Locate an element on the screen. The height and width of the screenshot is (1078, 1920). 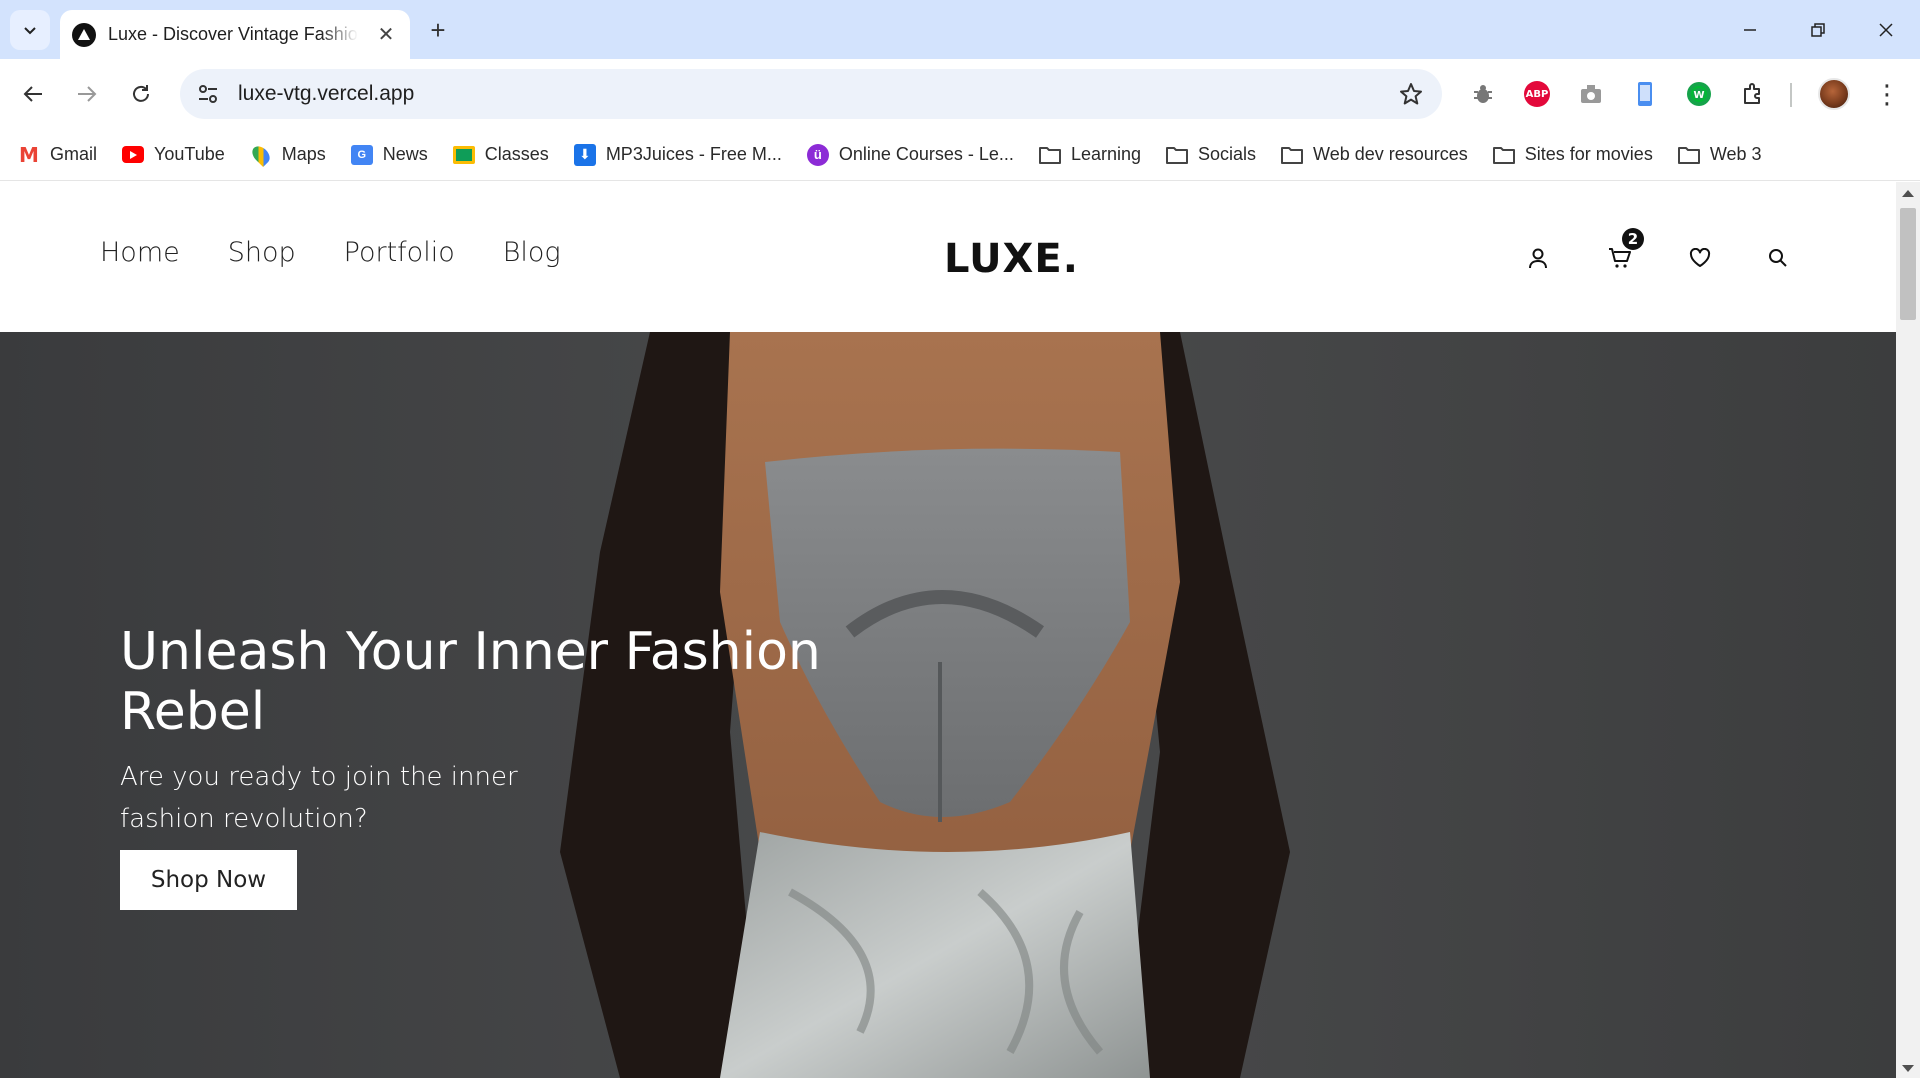
scrollbar-thumb is located at coordinates (1908, 264).